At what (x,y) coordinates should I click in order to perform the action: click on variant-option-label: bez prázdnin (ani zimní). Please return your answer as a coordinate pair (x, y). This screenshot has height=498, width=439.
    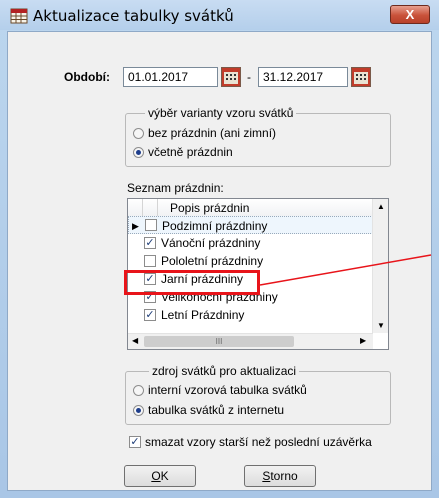
    Looking at the image, I should click on (212, 133).